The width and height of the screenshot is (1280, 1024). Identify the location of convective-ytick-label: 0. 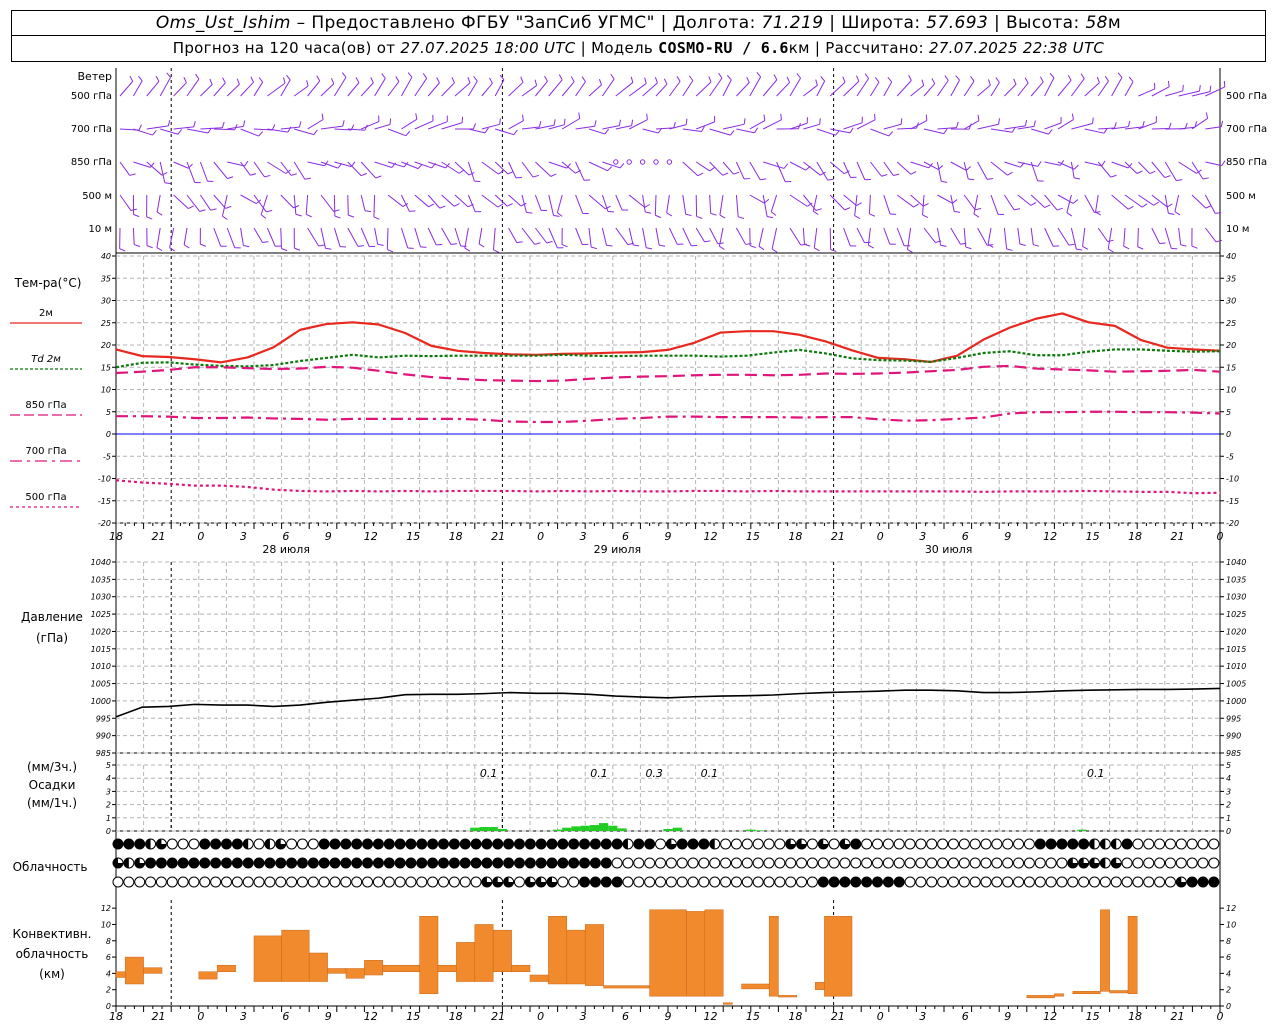
(1228, 1006).